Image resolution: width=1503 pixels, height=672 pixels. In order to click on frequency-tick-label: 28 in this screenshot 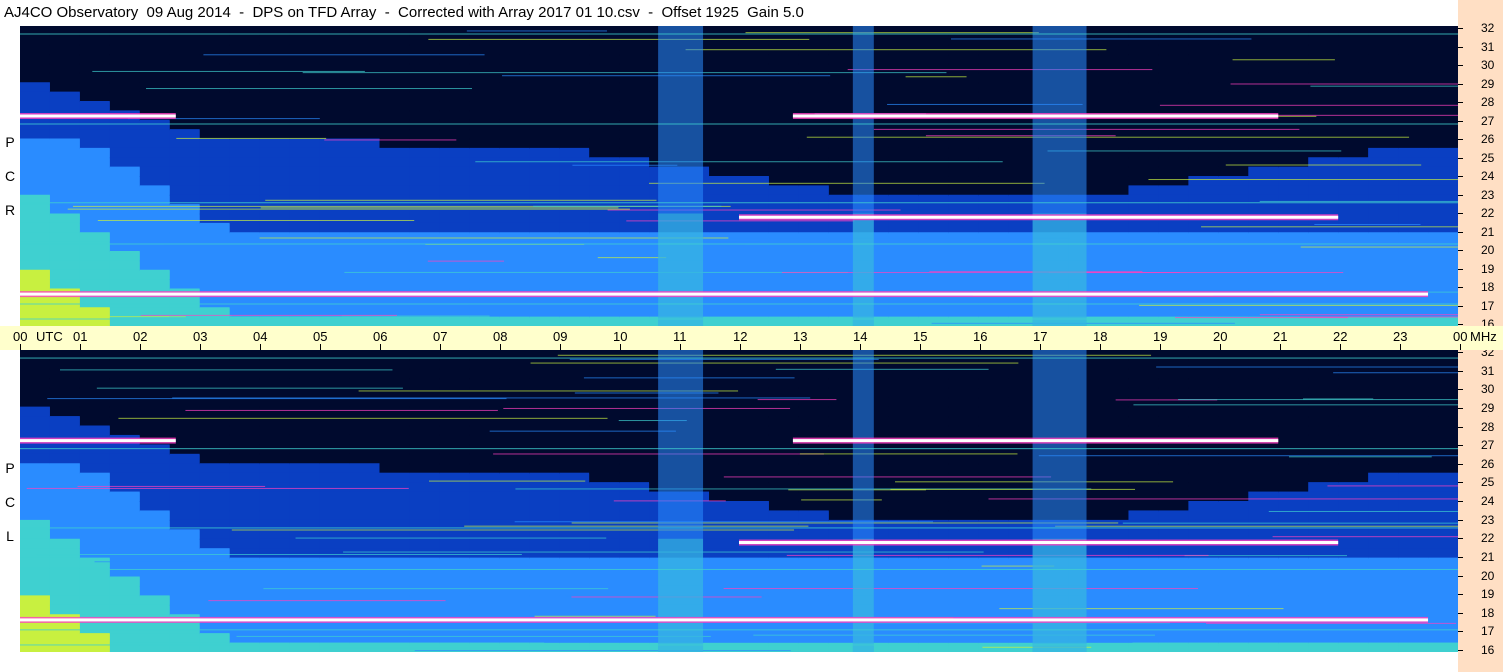, I will do `click(1488, 102)`.